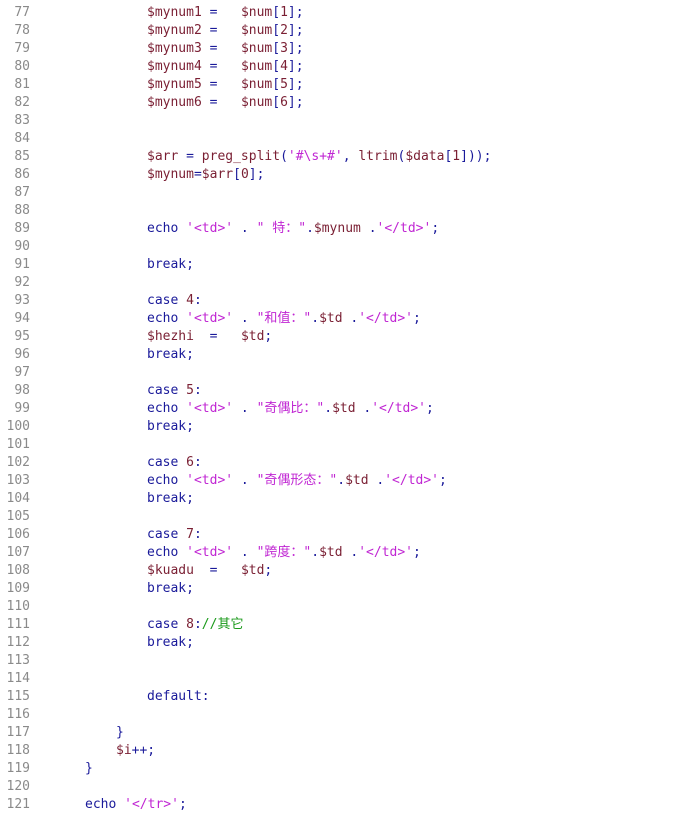 This screenshot has height=814, width=700. Describe the element at coordinates (284, 48) in the screenshot. I see `code-token: 3` at that location.